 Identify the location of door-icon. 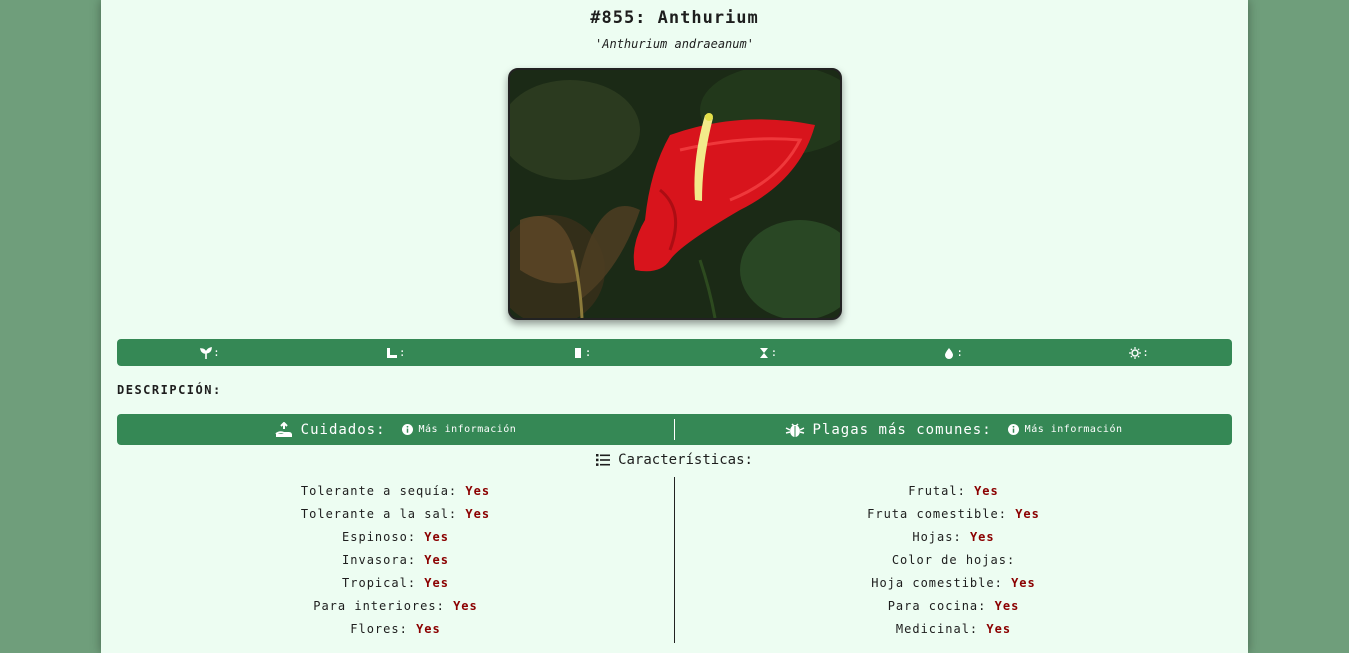
(577, 352).